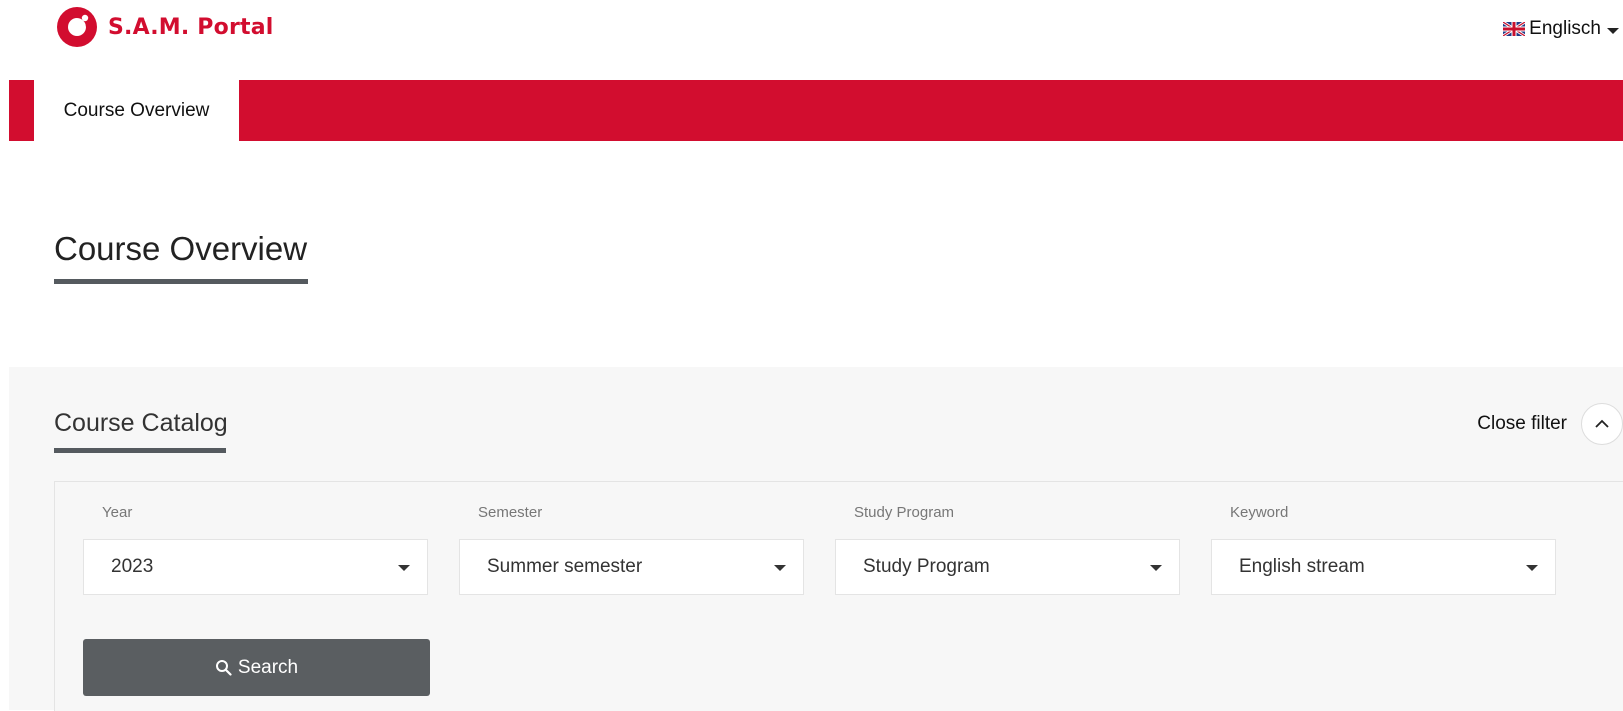 Image resolution: width=1623 pixels, height=711 pixels. What do you see at coordinates (141, 423) in the screenshot?
I see `catalog-title: Course Catalog` at bounding box center [141, 423].